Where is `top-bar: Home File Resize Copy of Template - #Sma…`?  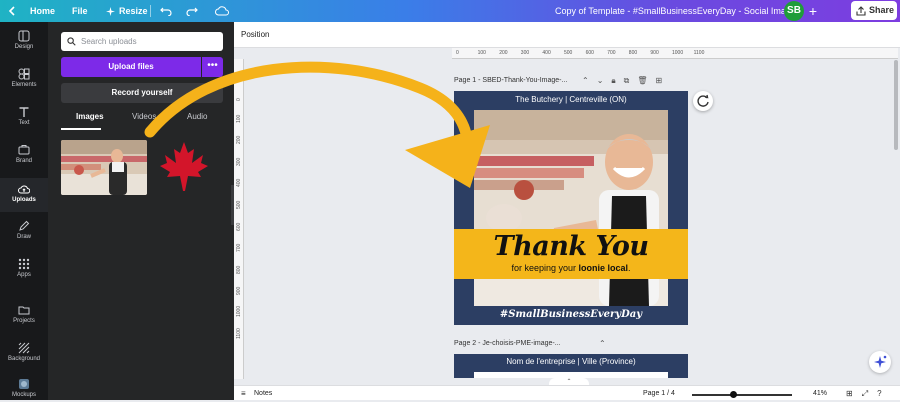
top-bar: Home File Resize Copy of Template - #Sma… is located at coordinates (450, 11).